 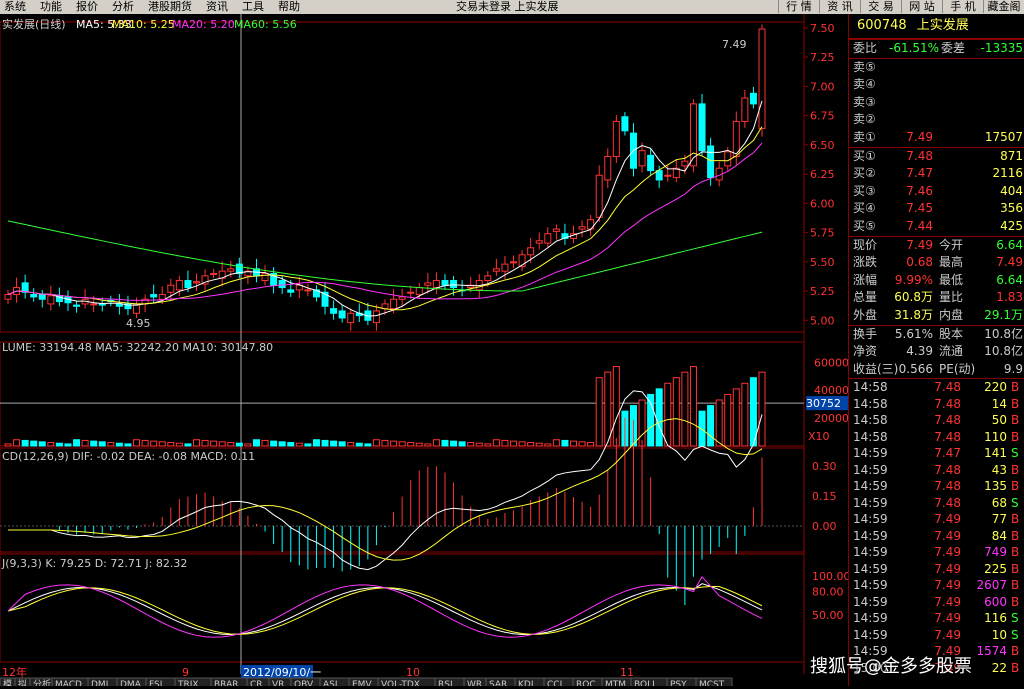 I want to click on indicator-tab-label: SAR, so click(x=498, y=684).